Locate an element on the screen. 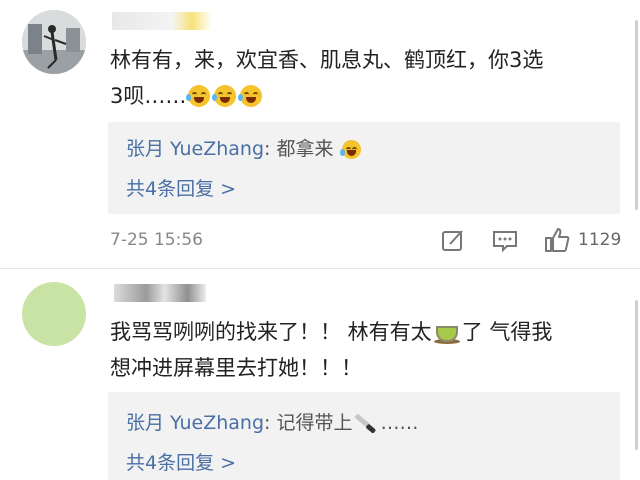  divider is located at coordinates (320, 268).